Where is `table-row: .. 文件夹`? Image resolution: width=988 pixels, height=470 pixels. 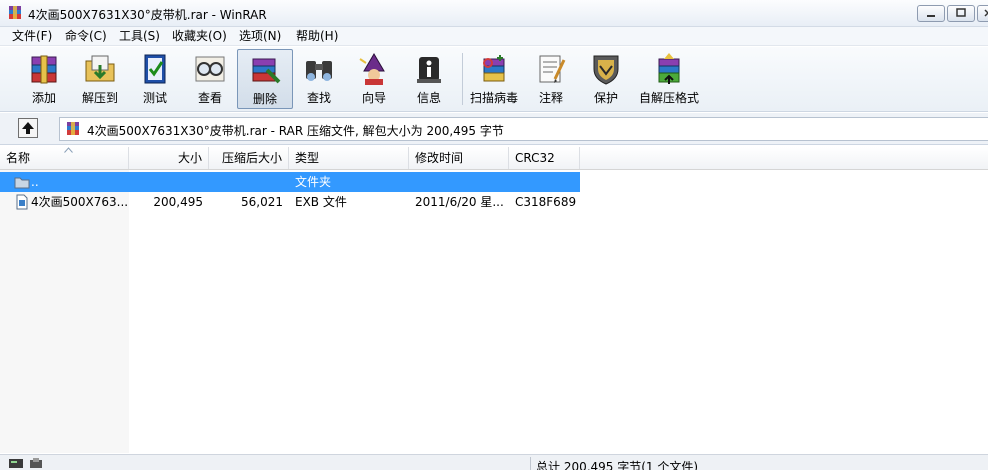
table-row: .. 文件夹 is located at coordinates (290, 182).